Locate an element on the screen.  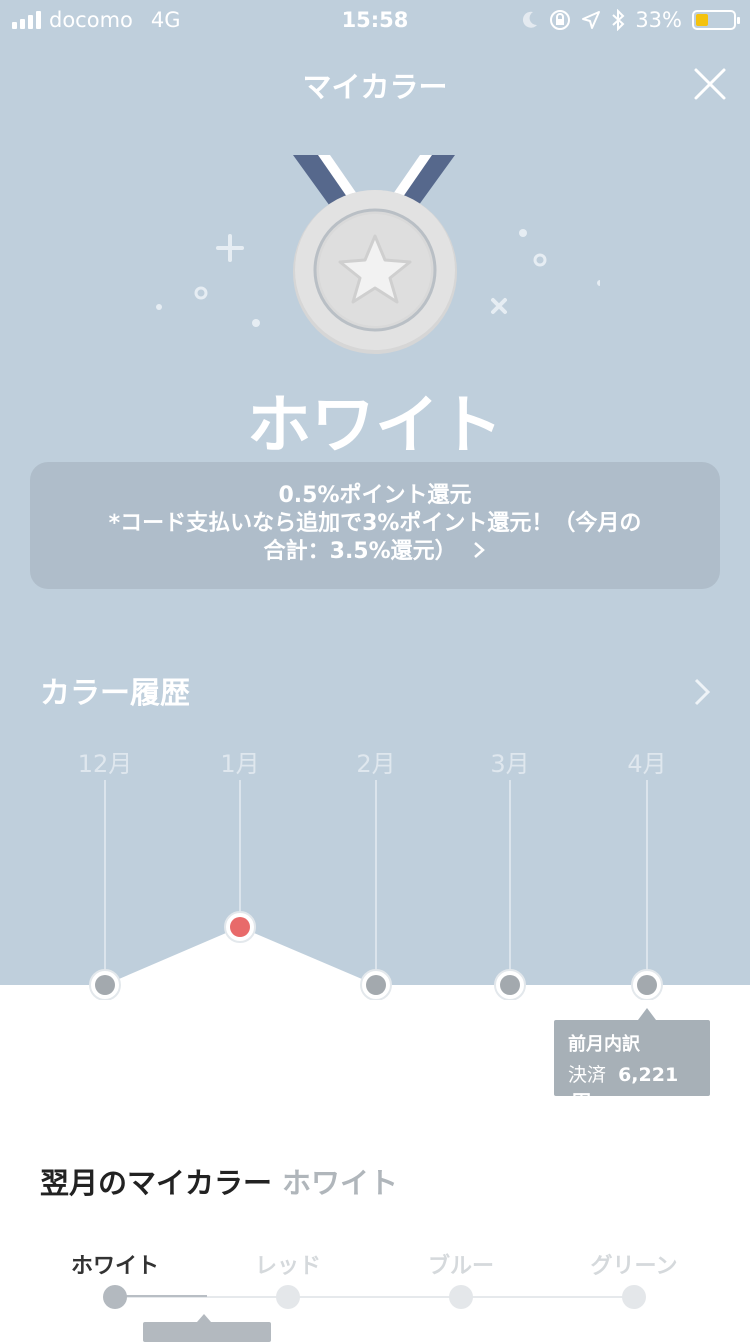
close-icon is located at coordinates (710, 84).